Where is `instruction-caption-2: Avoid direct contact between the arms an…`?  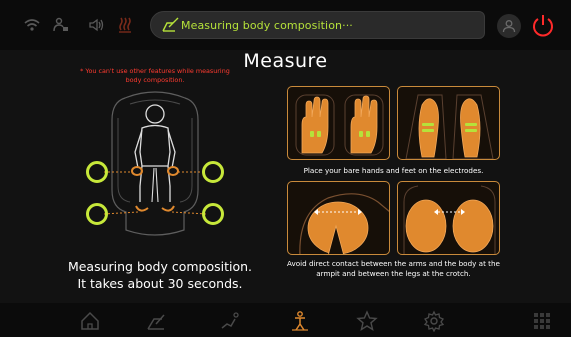
instruction-caption-2: Avoid direct contact between the arms an… is located at coordinates (393, 268).